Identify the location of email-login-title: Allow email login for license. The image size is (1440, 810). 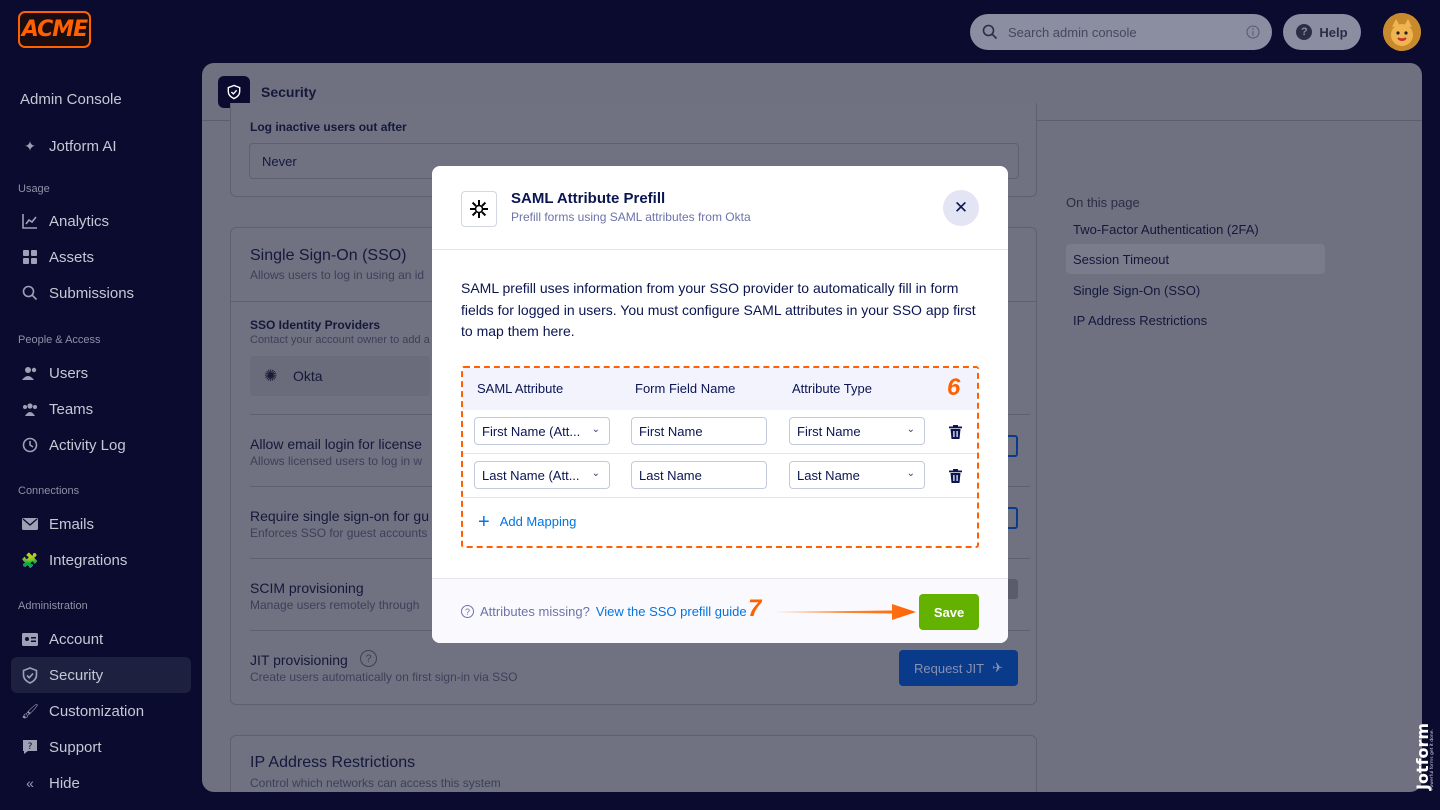
(336, 444).